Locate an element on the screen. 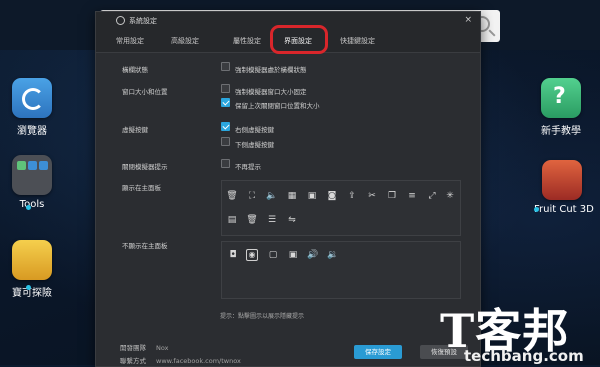 Image resolution: width=600 pixels, height=367 pixels. developer-line: 開發團隊 Nox is located at coordinates (144, 347).